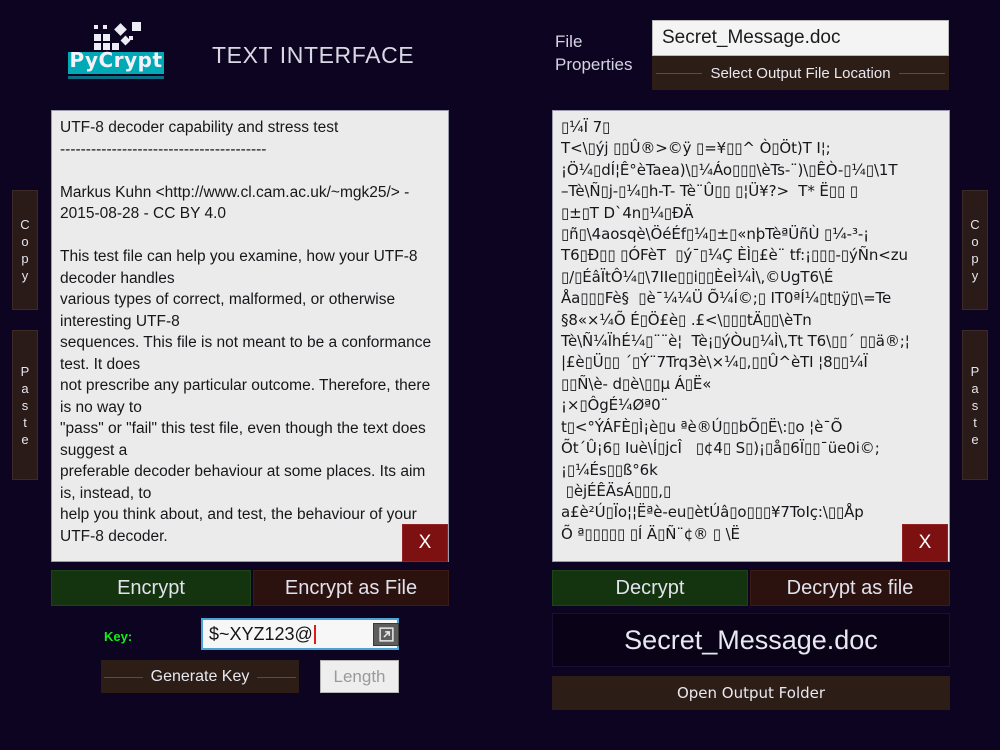  Describe the element at coordinates (314, 634) in the screenshot. I see `text-caret` at that location.